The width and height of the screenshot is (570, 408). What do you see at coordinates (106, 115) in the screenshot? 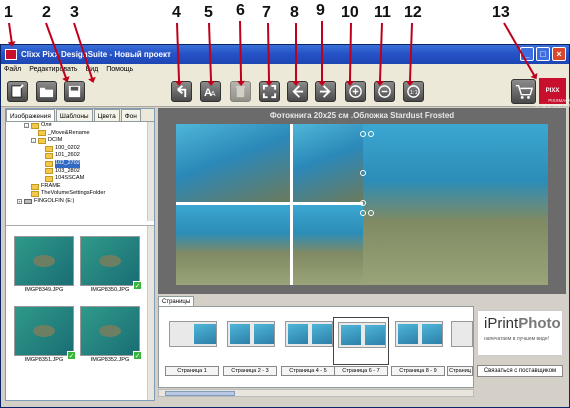
I see `tab-colors: Цвета` at bounding box center [106, 115].